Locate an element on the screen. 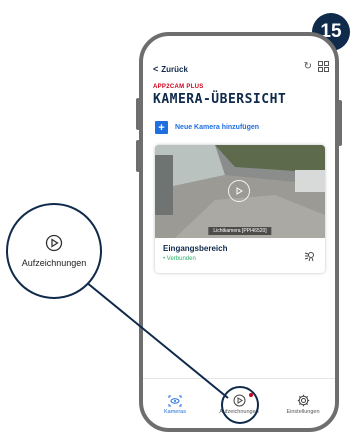 This screenshot has height=438, width=353. motion-settings-icon is located at coordinates (310, 256).